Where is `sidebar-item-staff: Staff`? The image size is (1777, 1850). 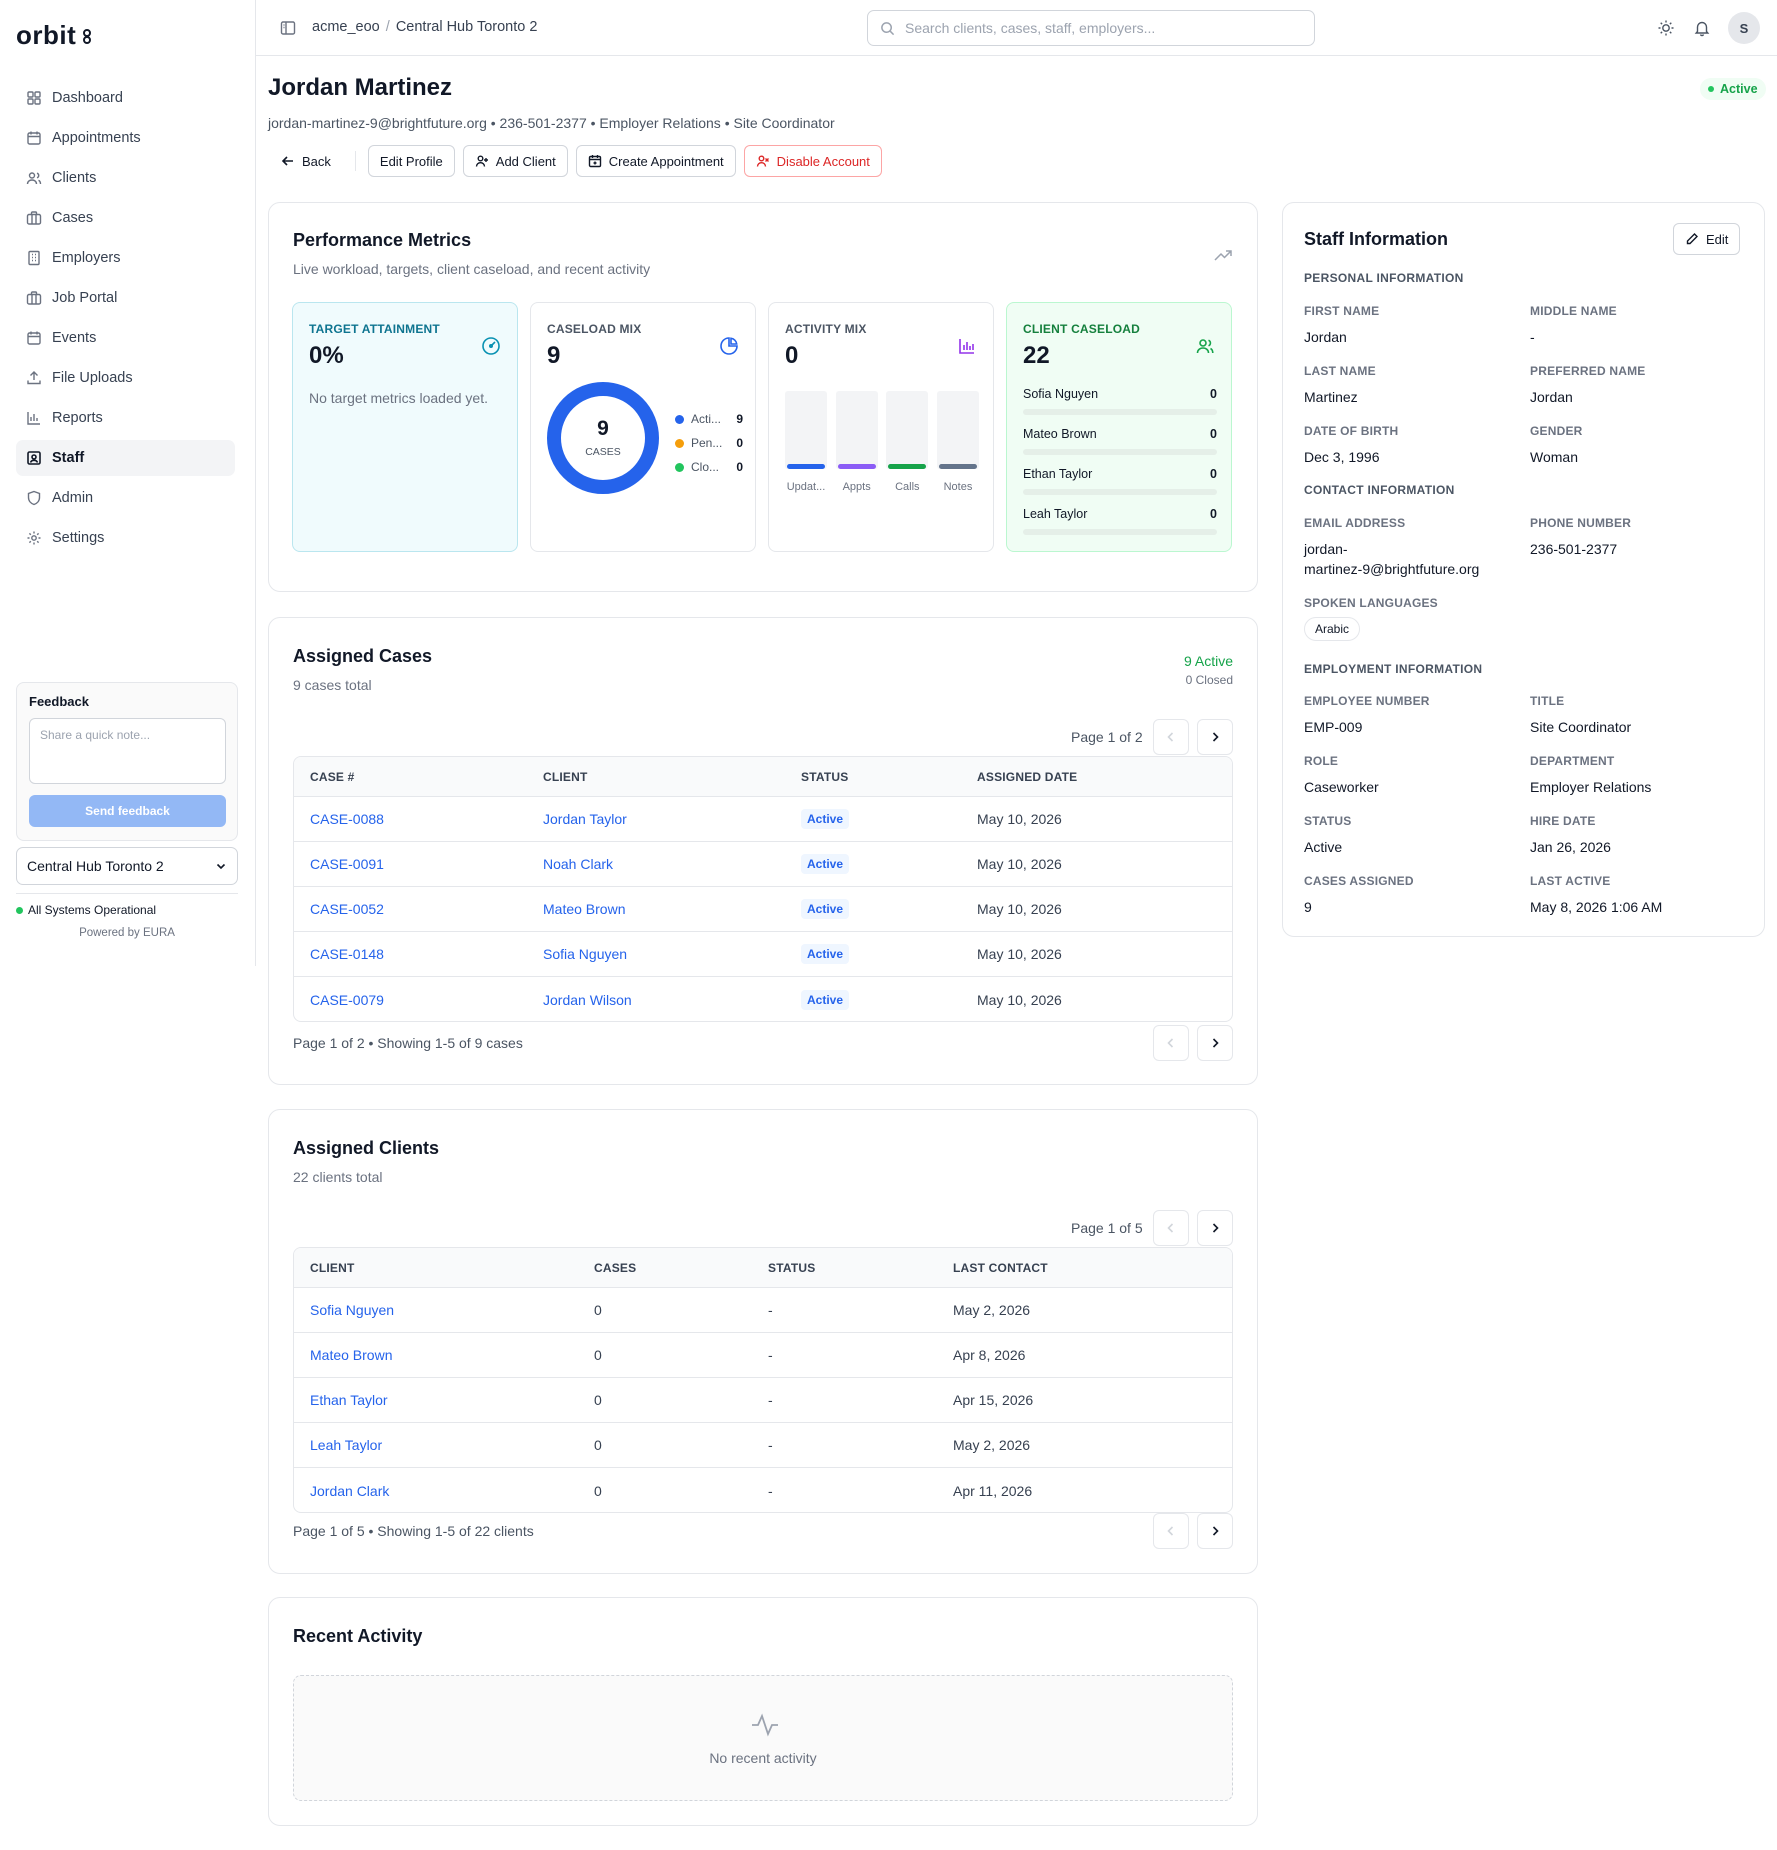 sidebar-item-staff: Staff is located at coordinates (125, 458).